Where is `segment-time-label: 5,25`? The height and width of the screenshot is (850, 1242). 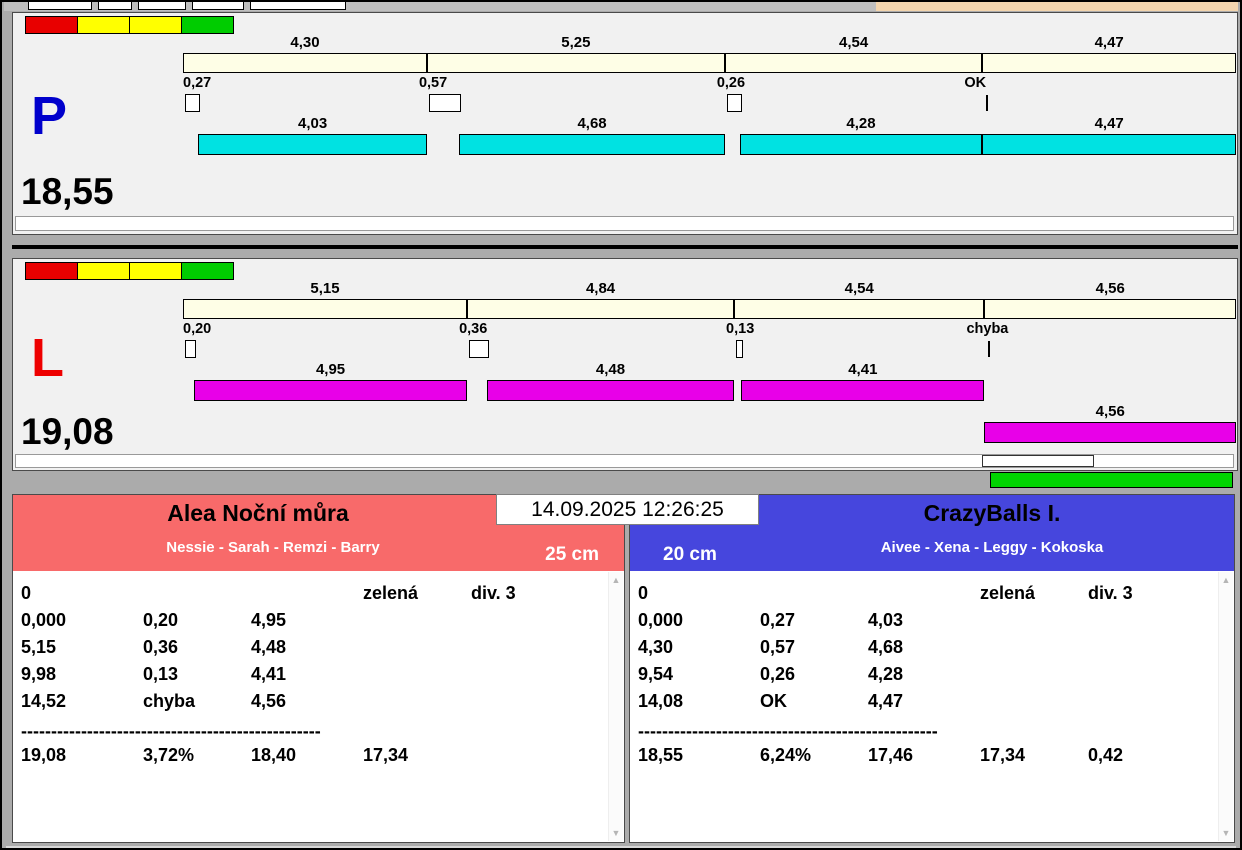
segment-time-label: 5,25 is located at coordinates (576, 42).